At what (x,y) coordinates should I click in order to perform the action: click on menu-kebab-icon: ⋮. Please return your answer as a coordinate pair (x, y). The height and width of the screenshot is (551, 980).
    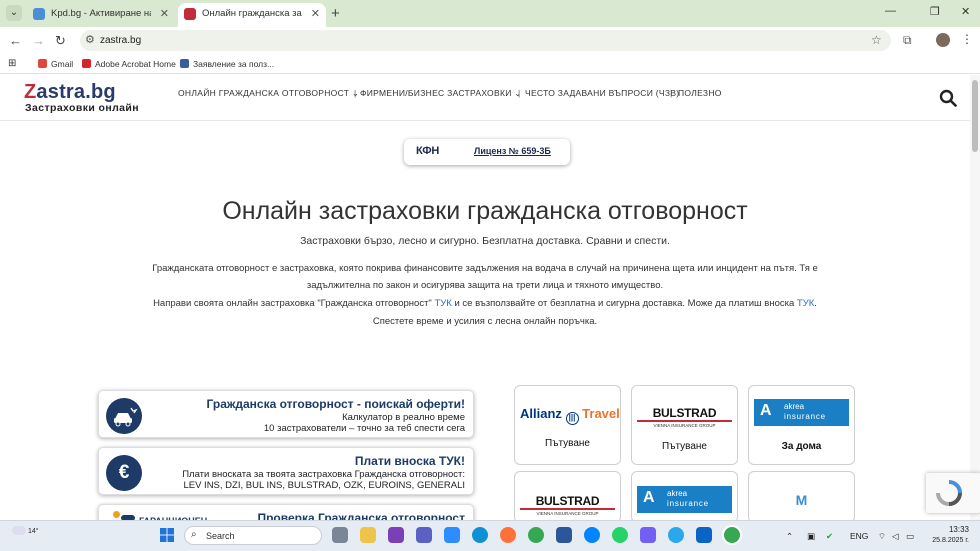
    Looking at the image, I should click on (967, 39).